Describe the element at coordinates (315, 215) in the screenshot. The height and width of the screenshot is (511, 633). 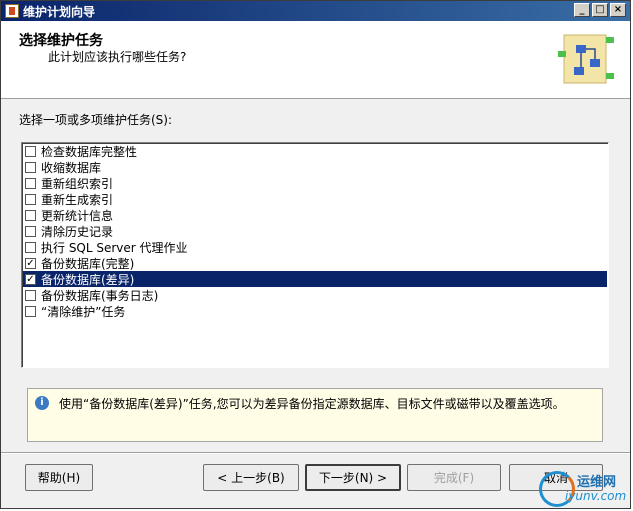
I see `task-update-statistics: 更新统计信息` at that location.